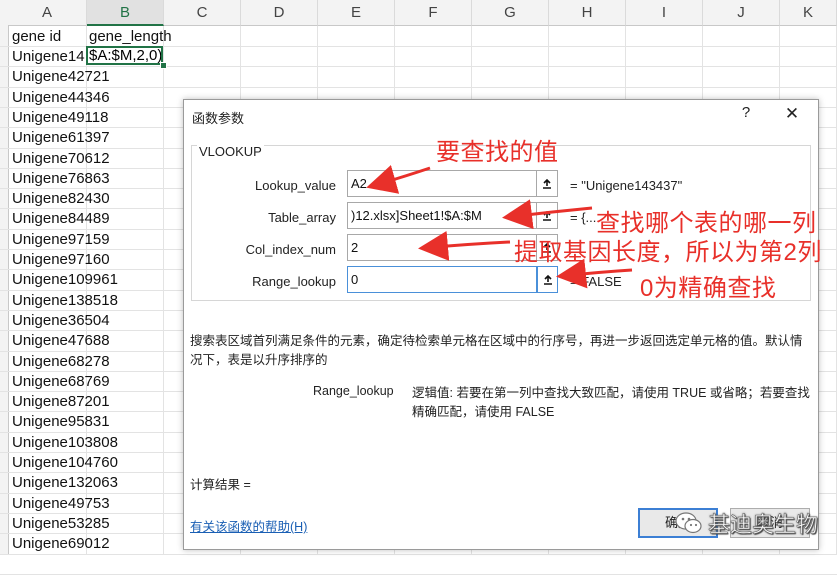 Image resolution: width=837 pixels, height=575 pixels. I want to click on arg-label-table-array: Table_array, so click(302, 217).